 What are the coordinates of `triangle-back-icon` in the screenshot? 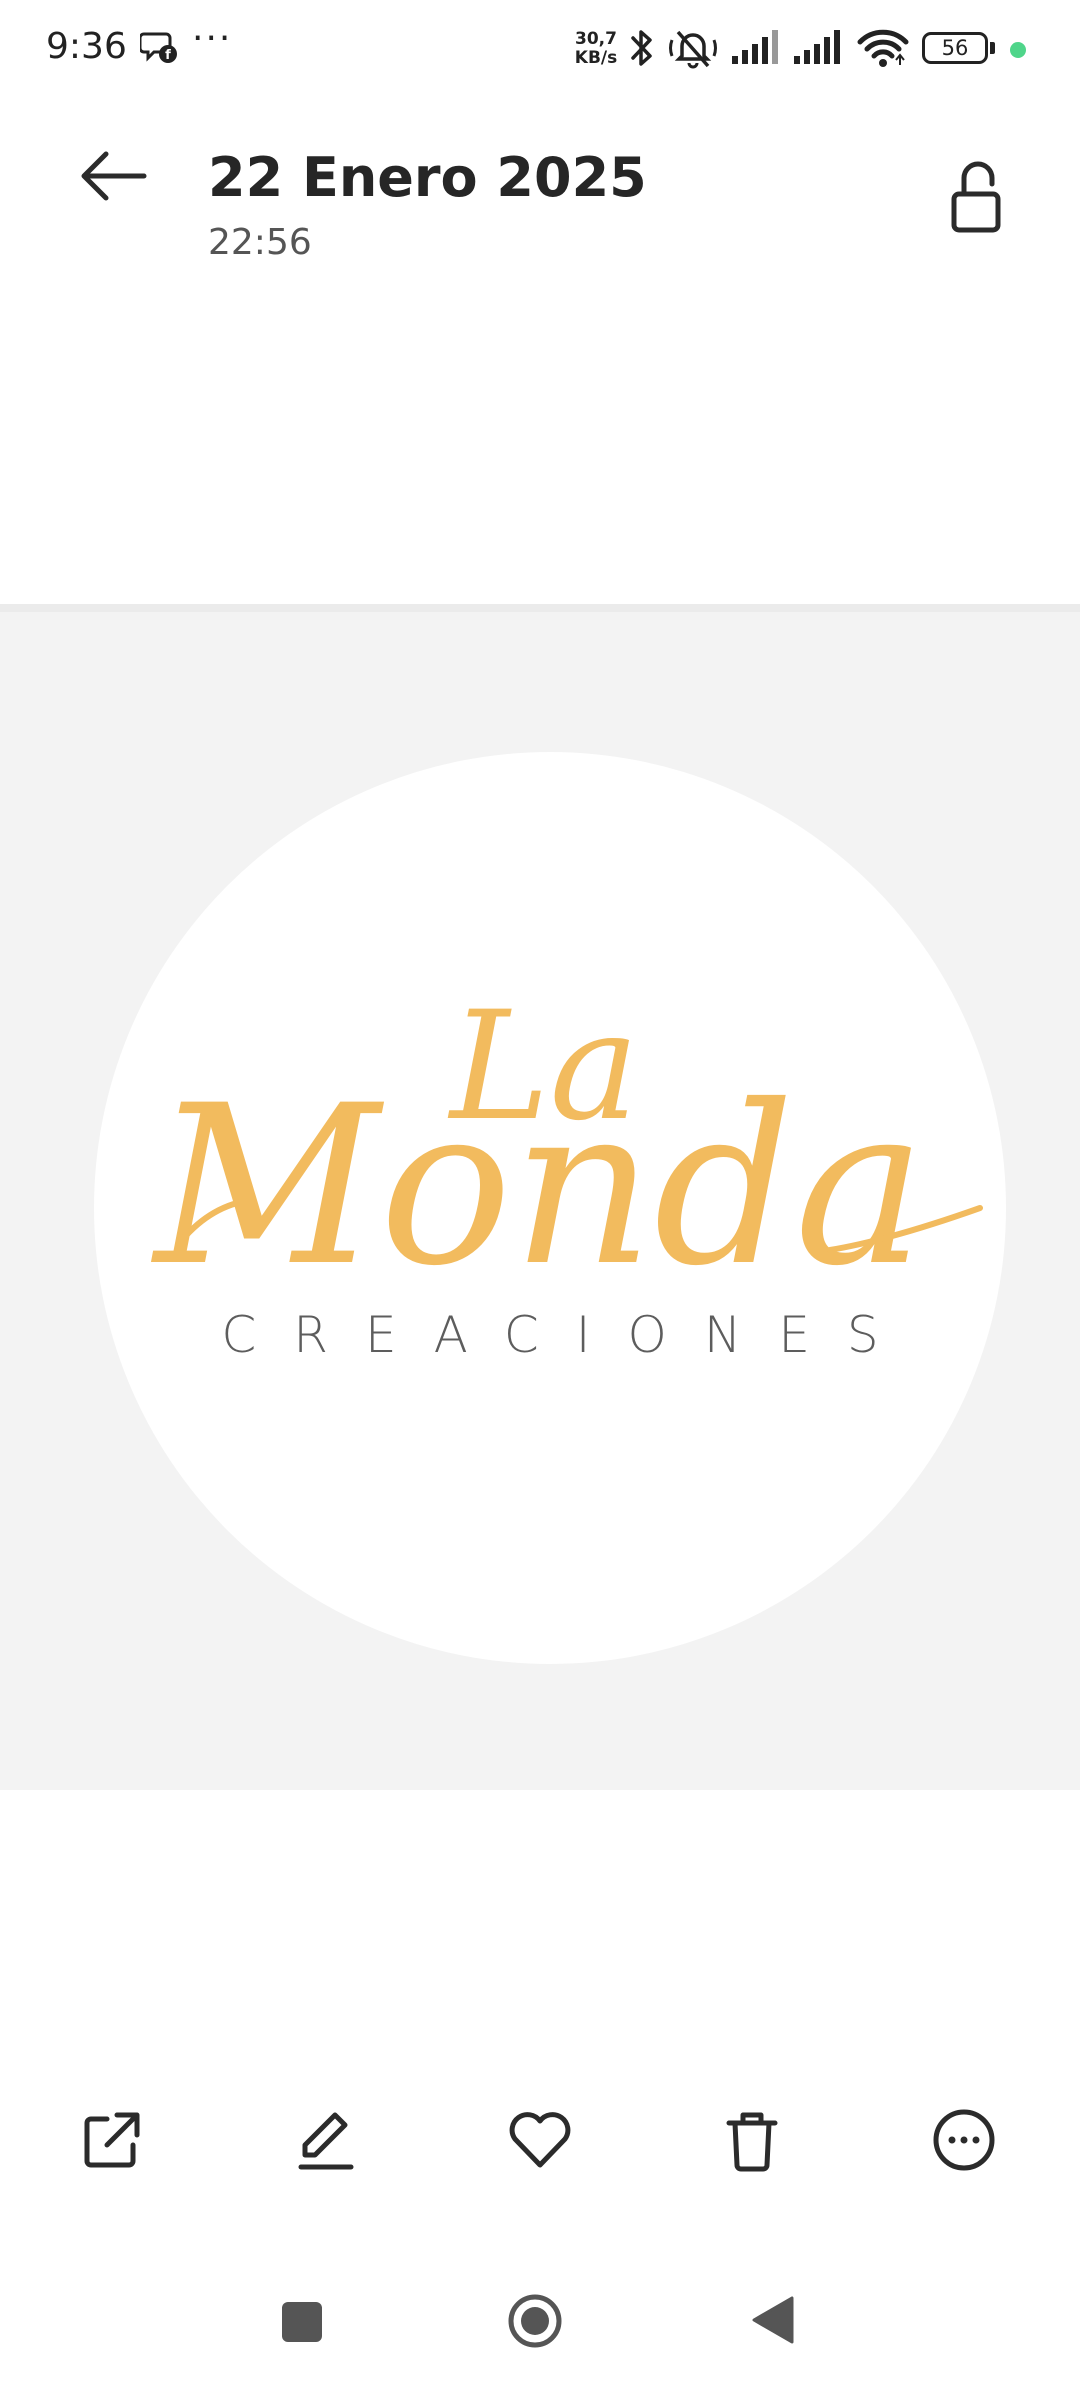 It's located at (773, 2320).